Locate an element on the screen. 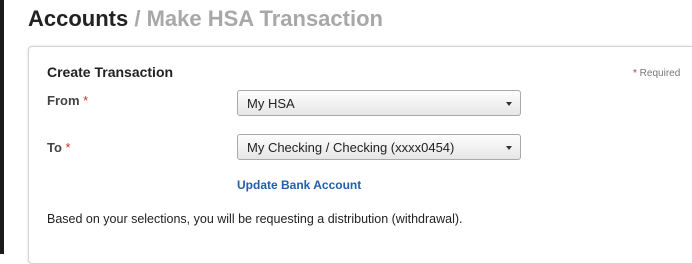 The height and width of the screenshot is (264, 692). to-label-text: To is located at coordinates (54, 147).